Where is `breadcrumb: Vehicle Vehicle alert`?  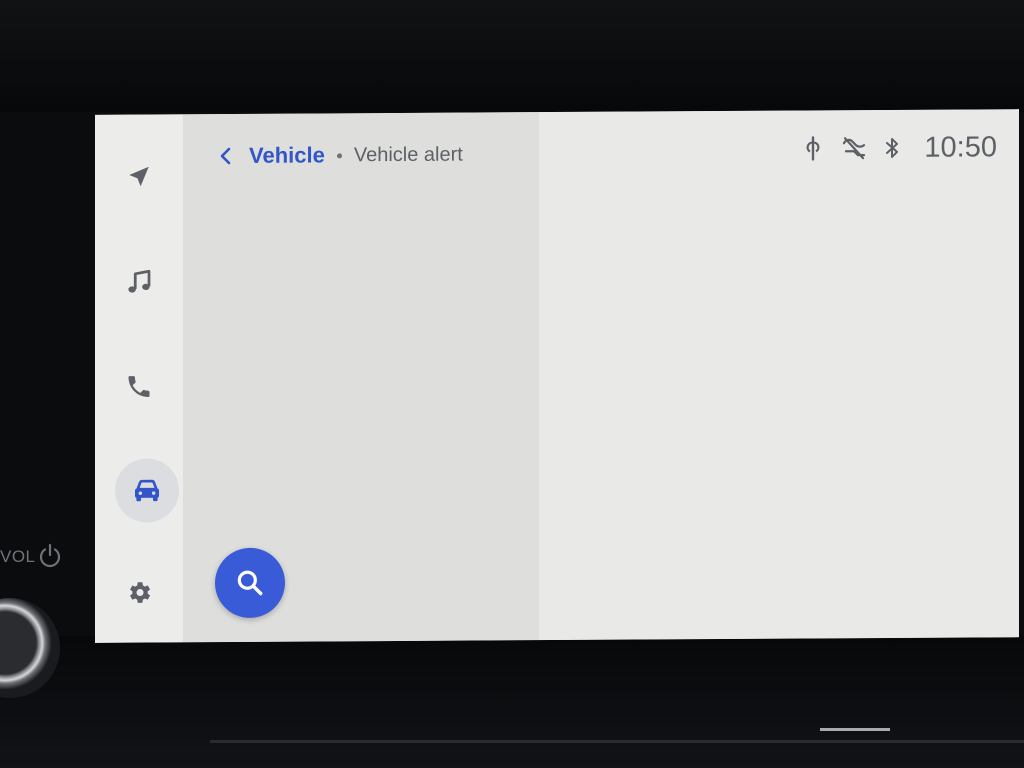 breadcrumb: Vehicle Vehicle alert is located at coordinates (339, 156).